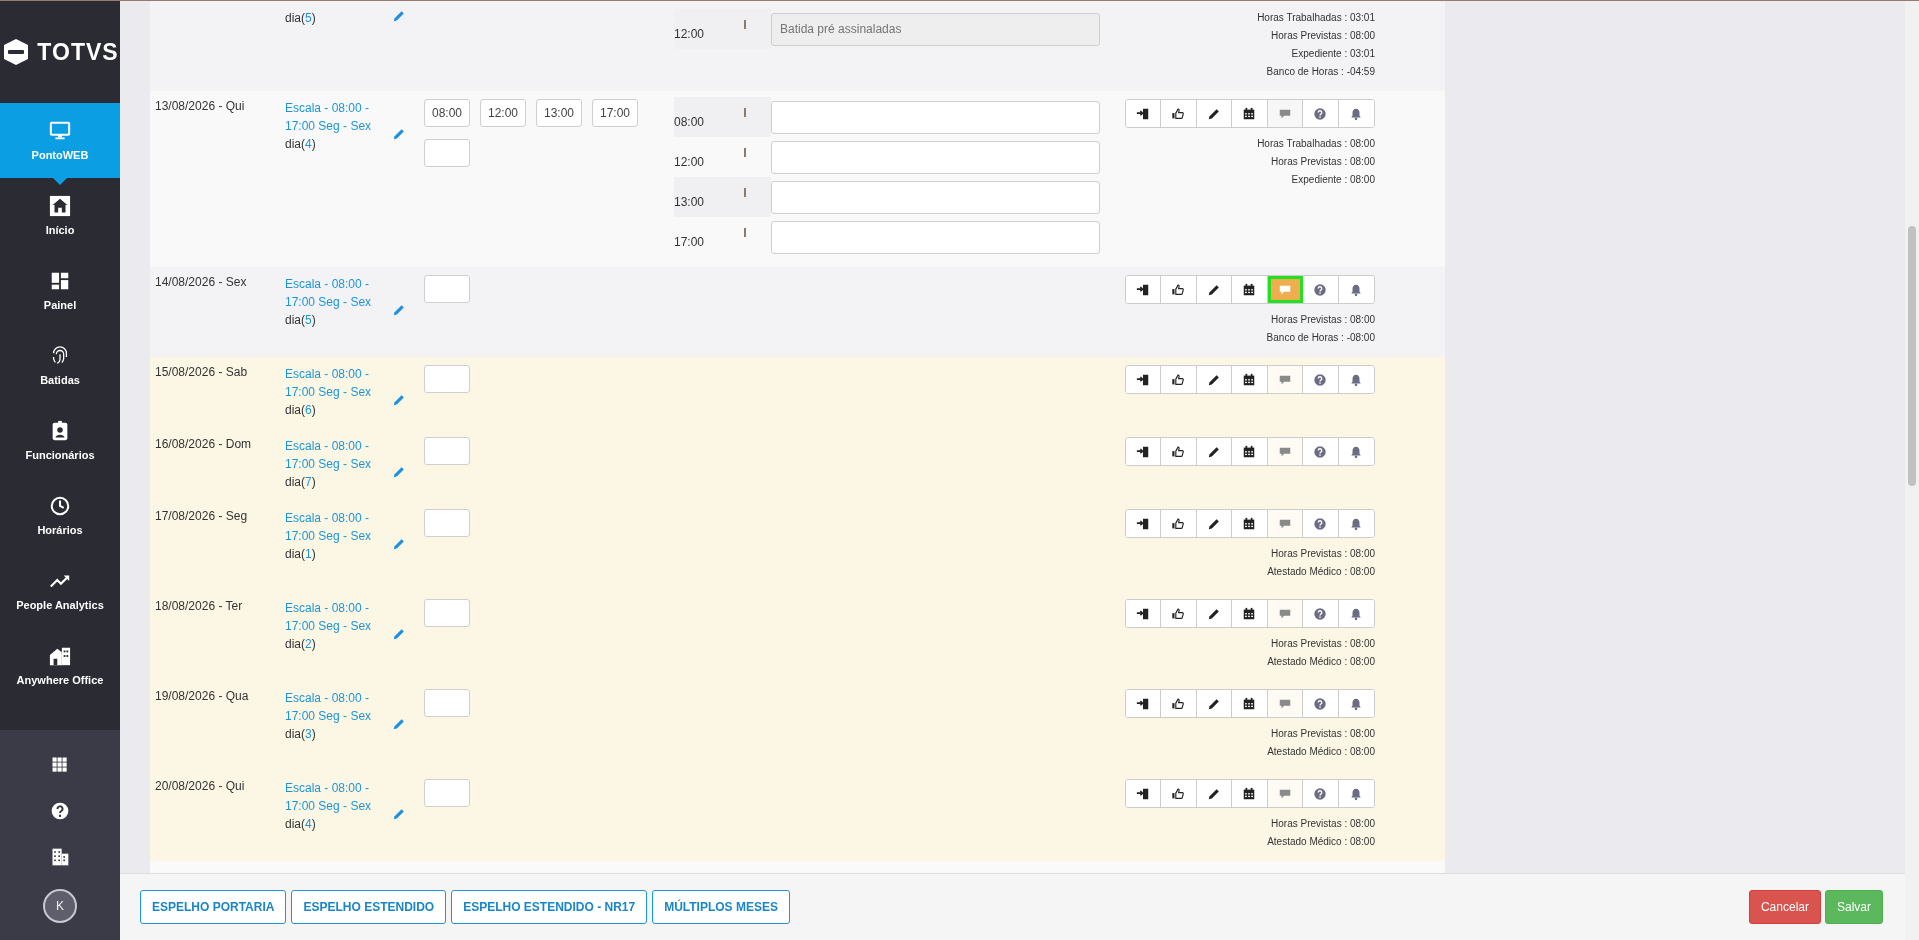 The image size is (1919, 940). I want to click on nav-item: Painel, so click(60, 290).